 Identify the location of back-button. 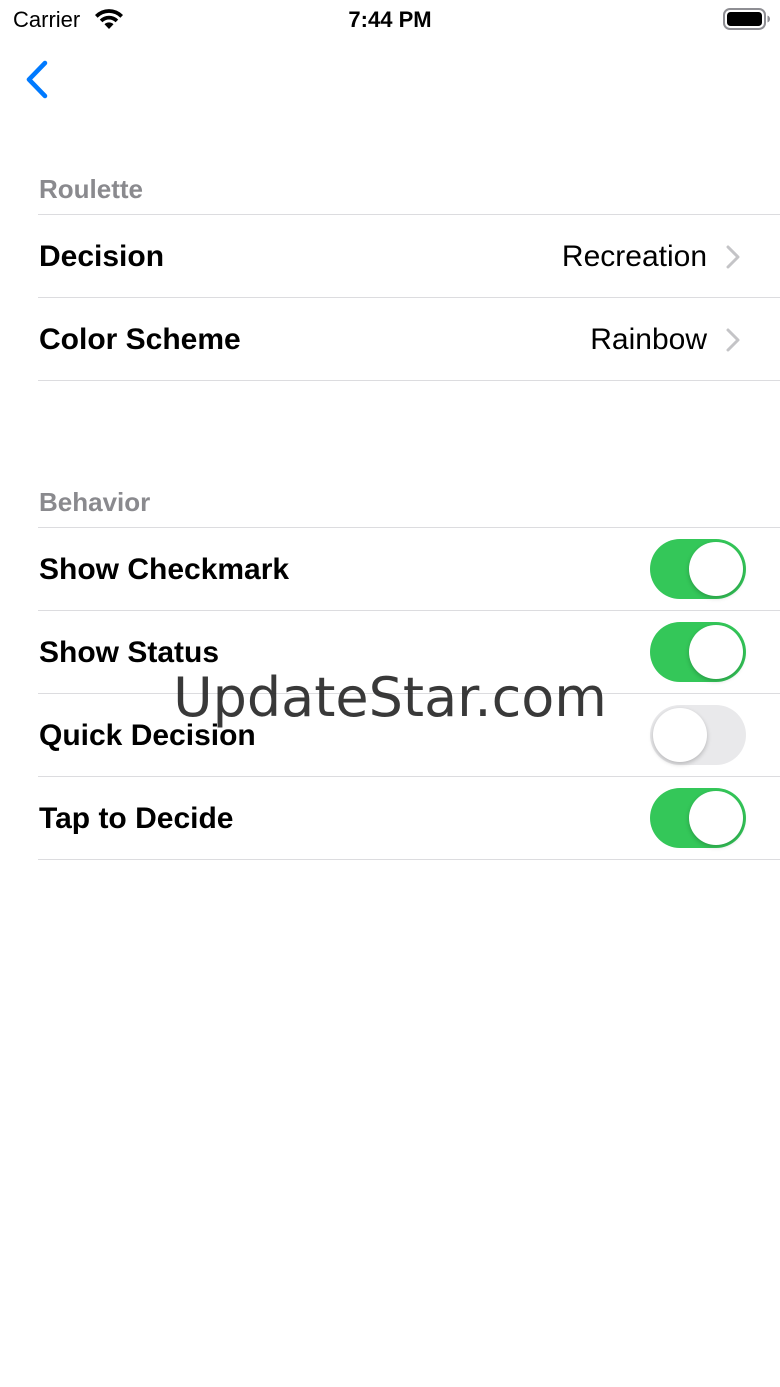
(38, 80).